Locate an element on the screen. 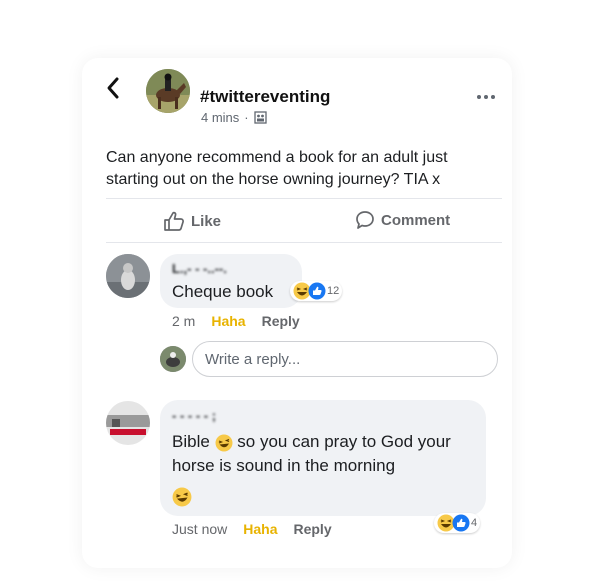 The height and width of the screenshot is (583, 600). comment-author: L.,- - -..--. is located at coordinates (199, 268).